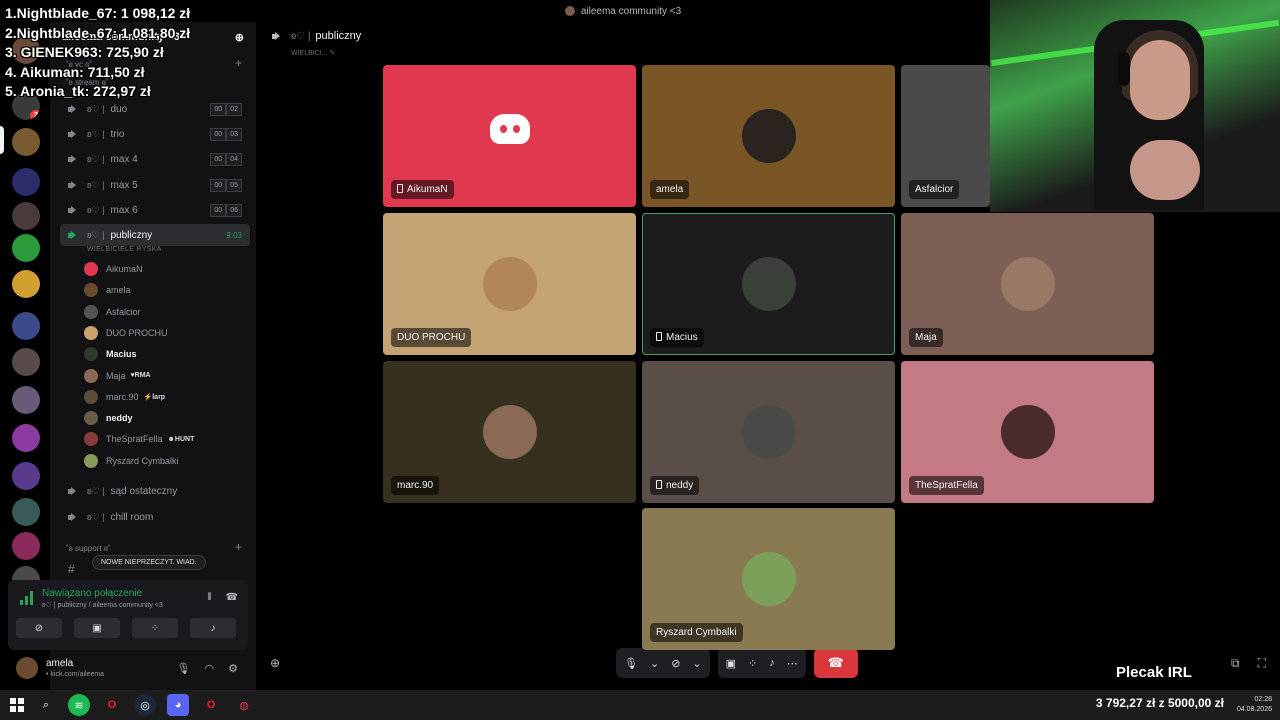 The height and width of the screenshot is (720, 1280). What do you see at coordinates (670, 189) in the screenshot?
I see `tile-name-label: amela` at bounding box center [670, 189].